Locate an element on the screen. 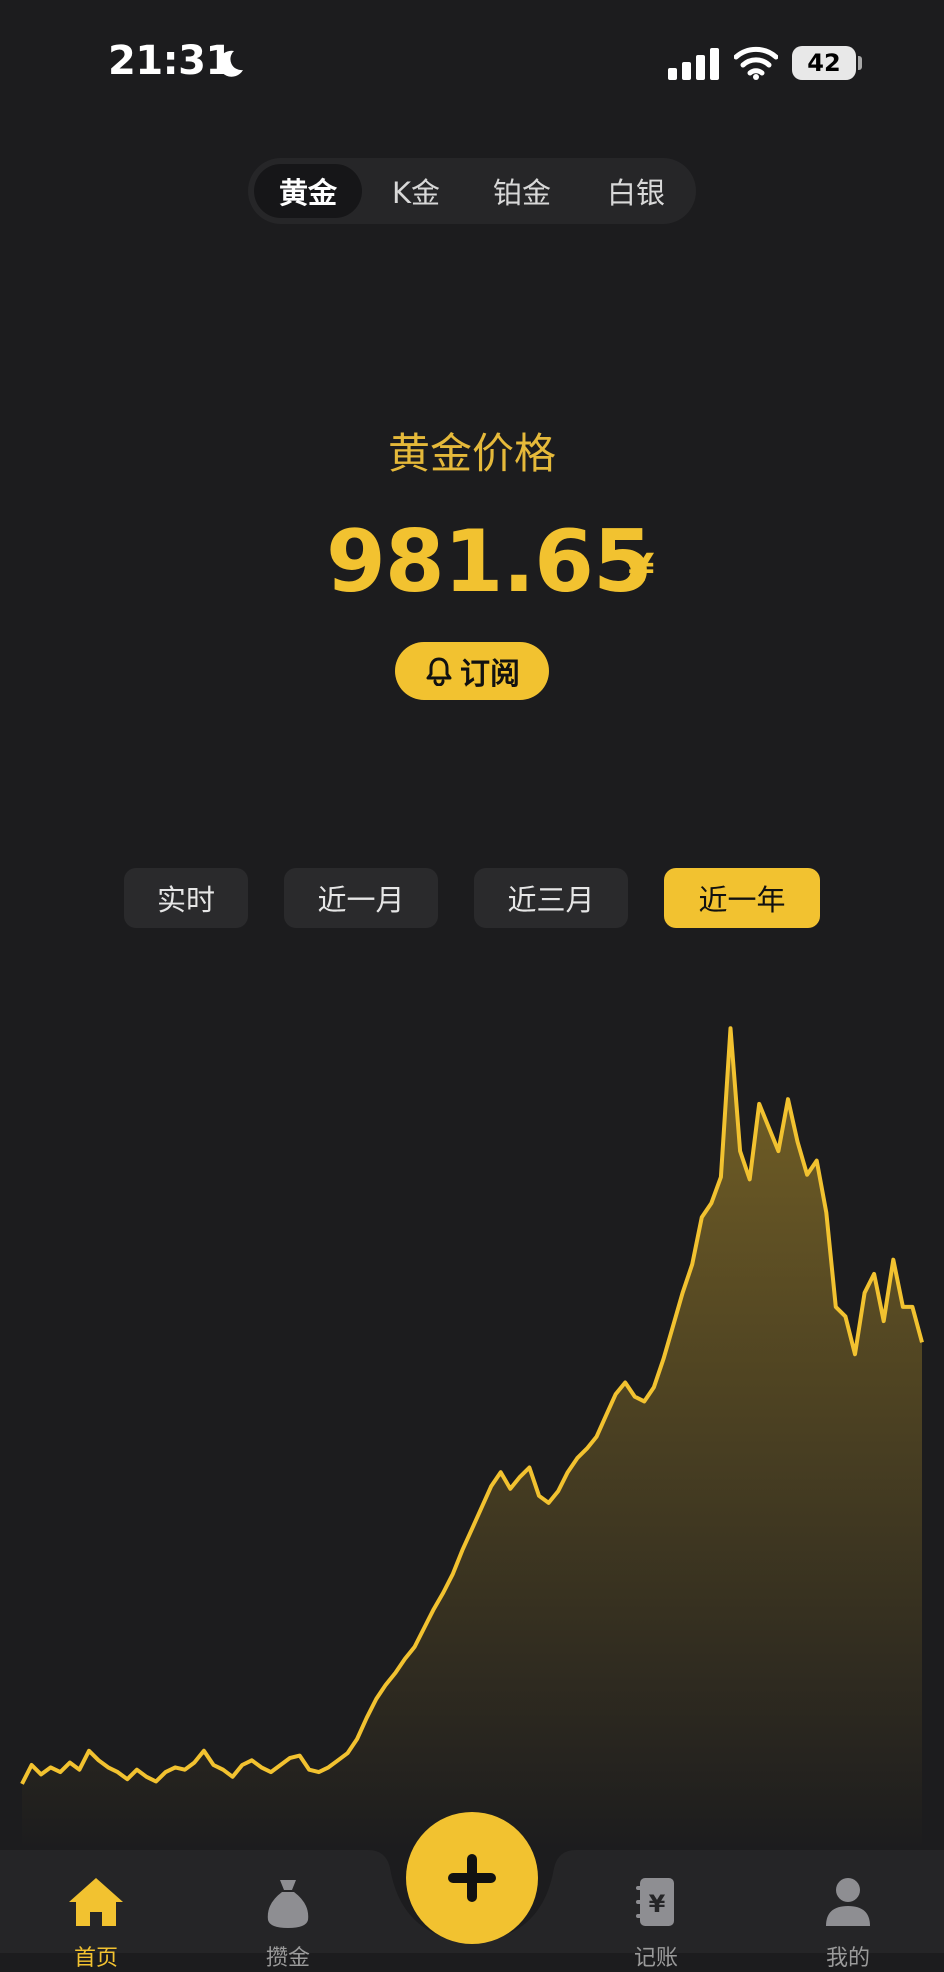  add-button is located at coordinates (472, 1878).